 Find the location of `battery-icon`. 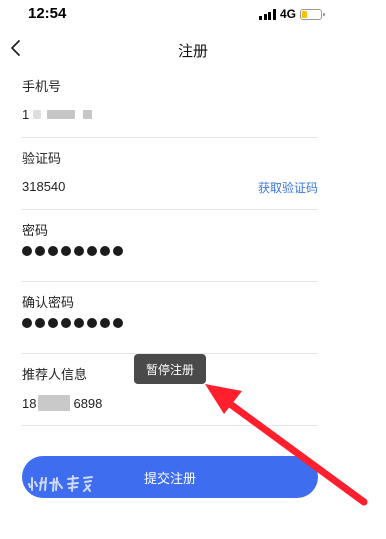

battery-icon is located at coordinates (312, 14).